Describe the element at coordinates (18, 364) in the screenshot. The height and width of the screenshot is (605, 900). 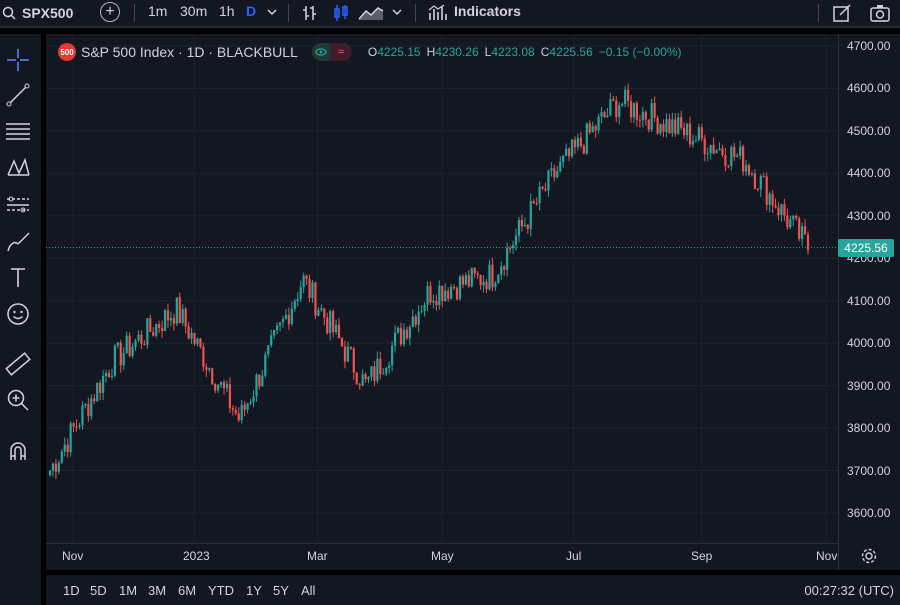
I see `measure-tool` at that location.